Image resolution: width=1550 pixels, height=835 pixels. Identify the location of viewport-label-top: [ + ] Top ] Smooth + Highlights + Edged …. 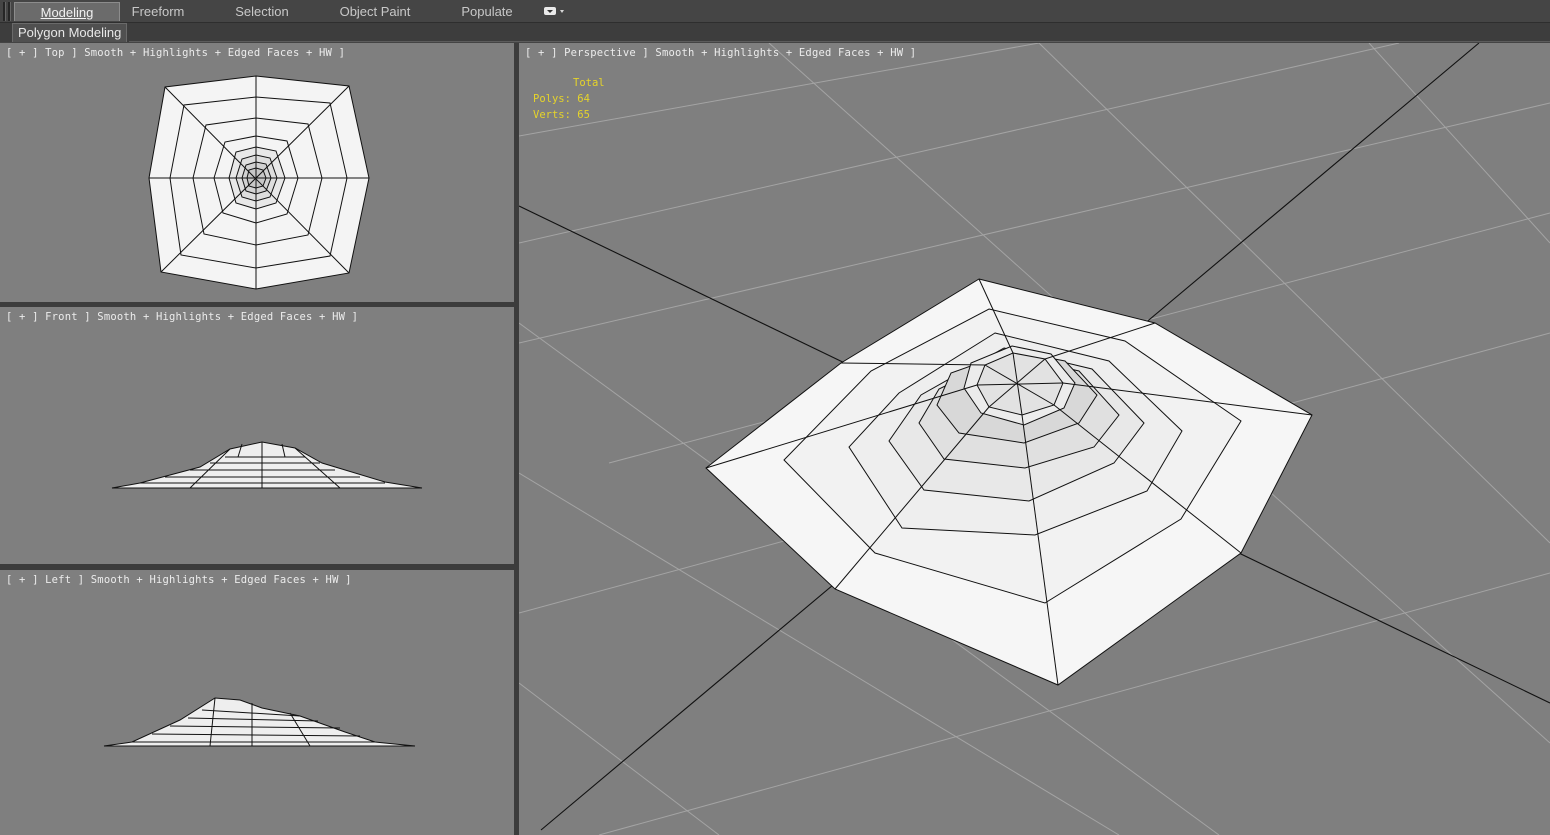
(175, 53).